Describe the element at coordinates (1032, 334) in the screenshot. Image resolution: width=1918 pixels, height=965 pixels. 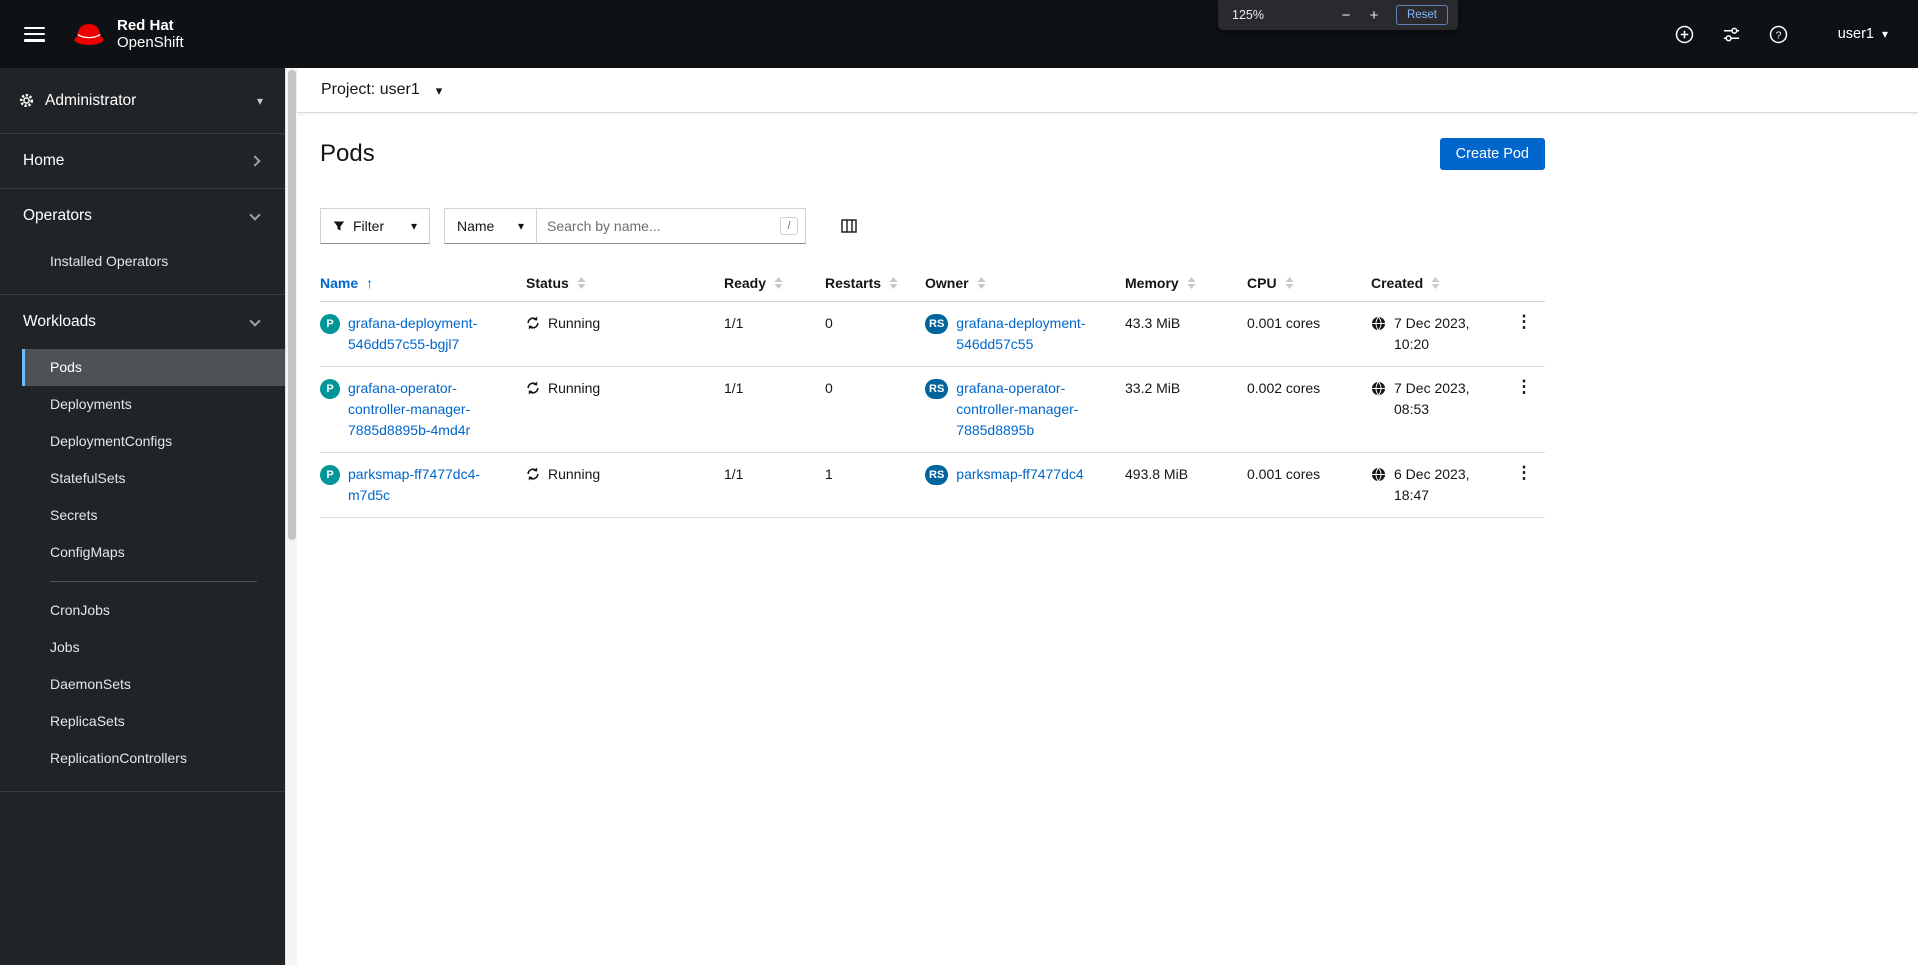
I see `owner-link: grafana-deployment-546dd57c55` at that location.